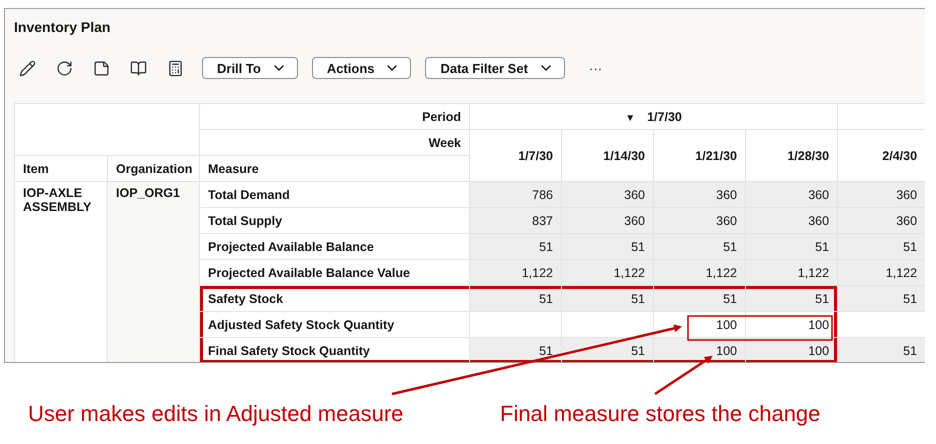 Image resolution: width=936 pixels, height=444 pixels. What do you see at coordinates (335, 169) in the screenshot?
I see `column-header: Measure` at bounding box center [335, 169].